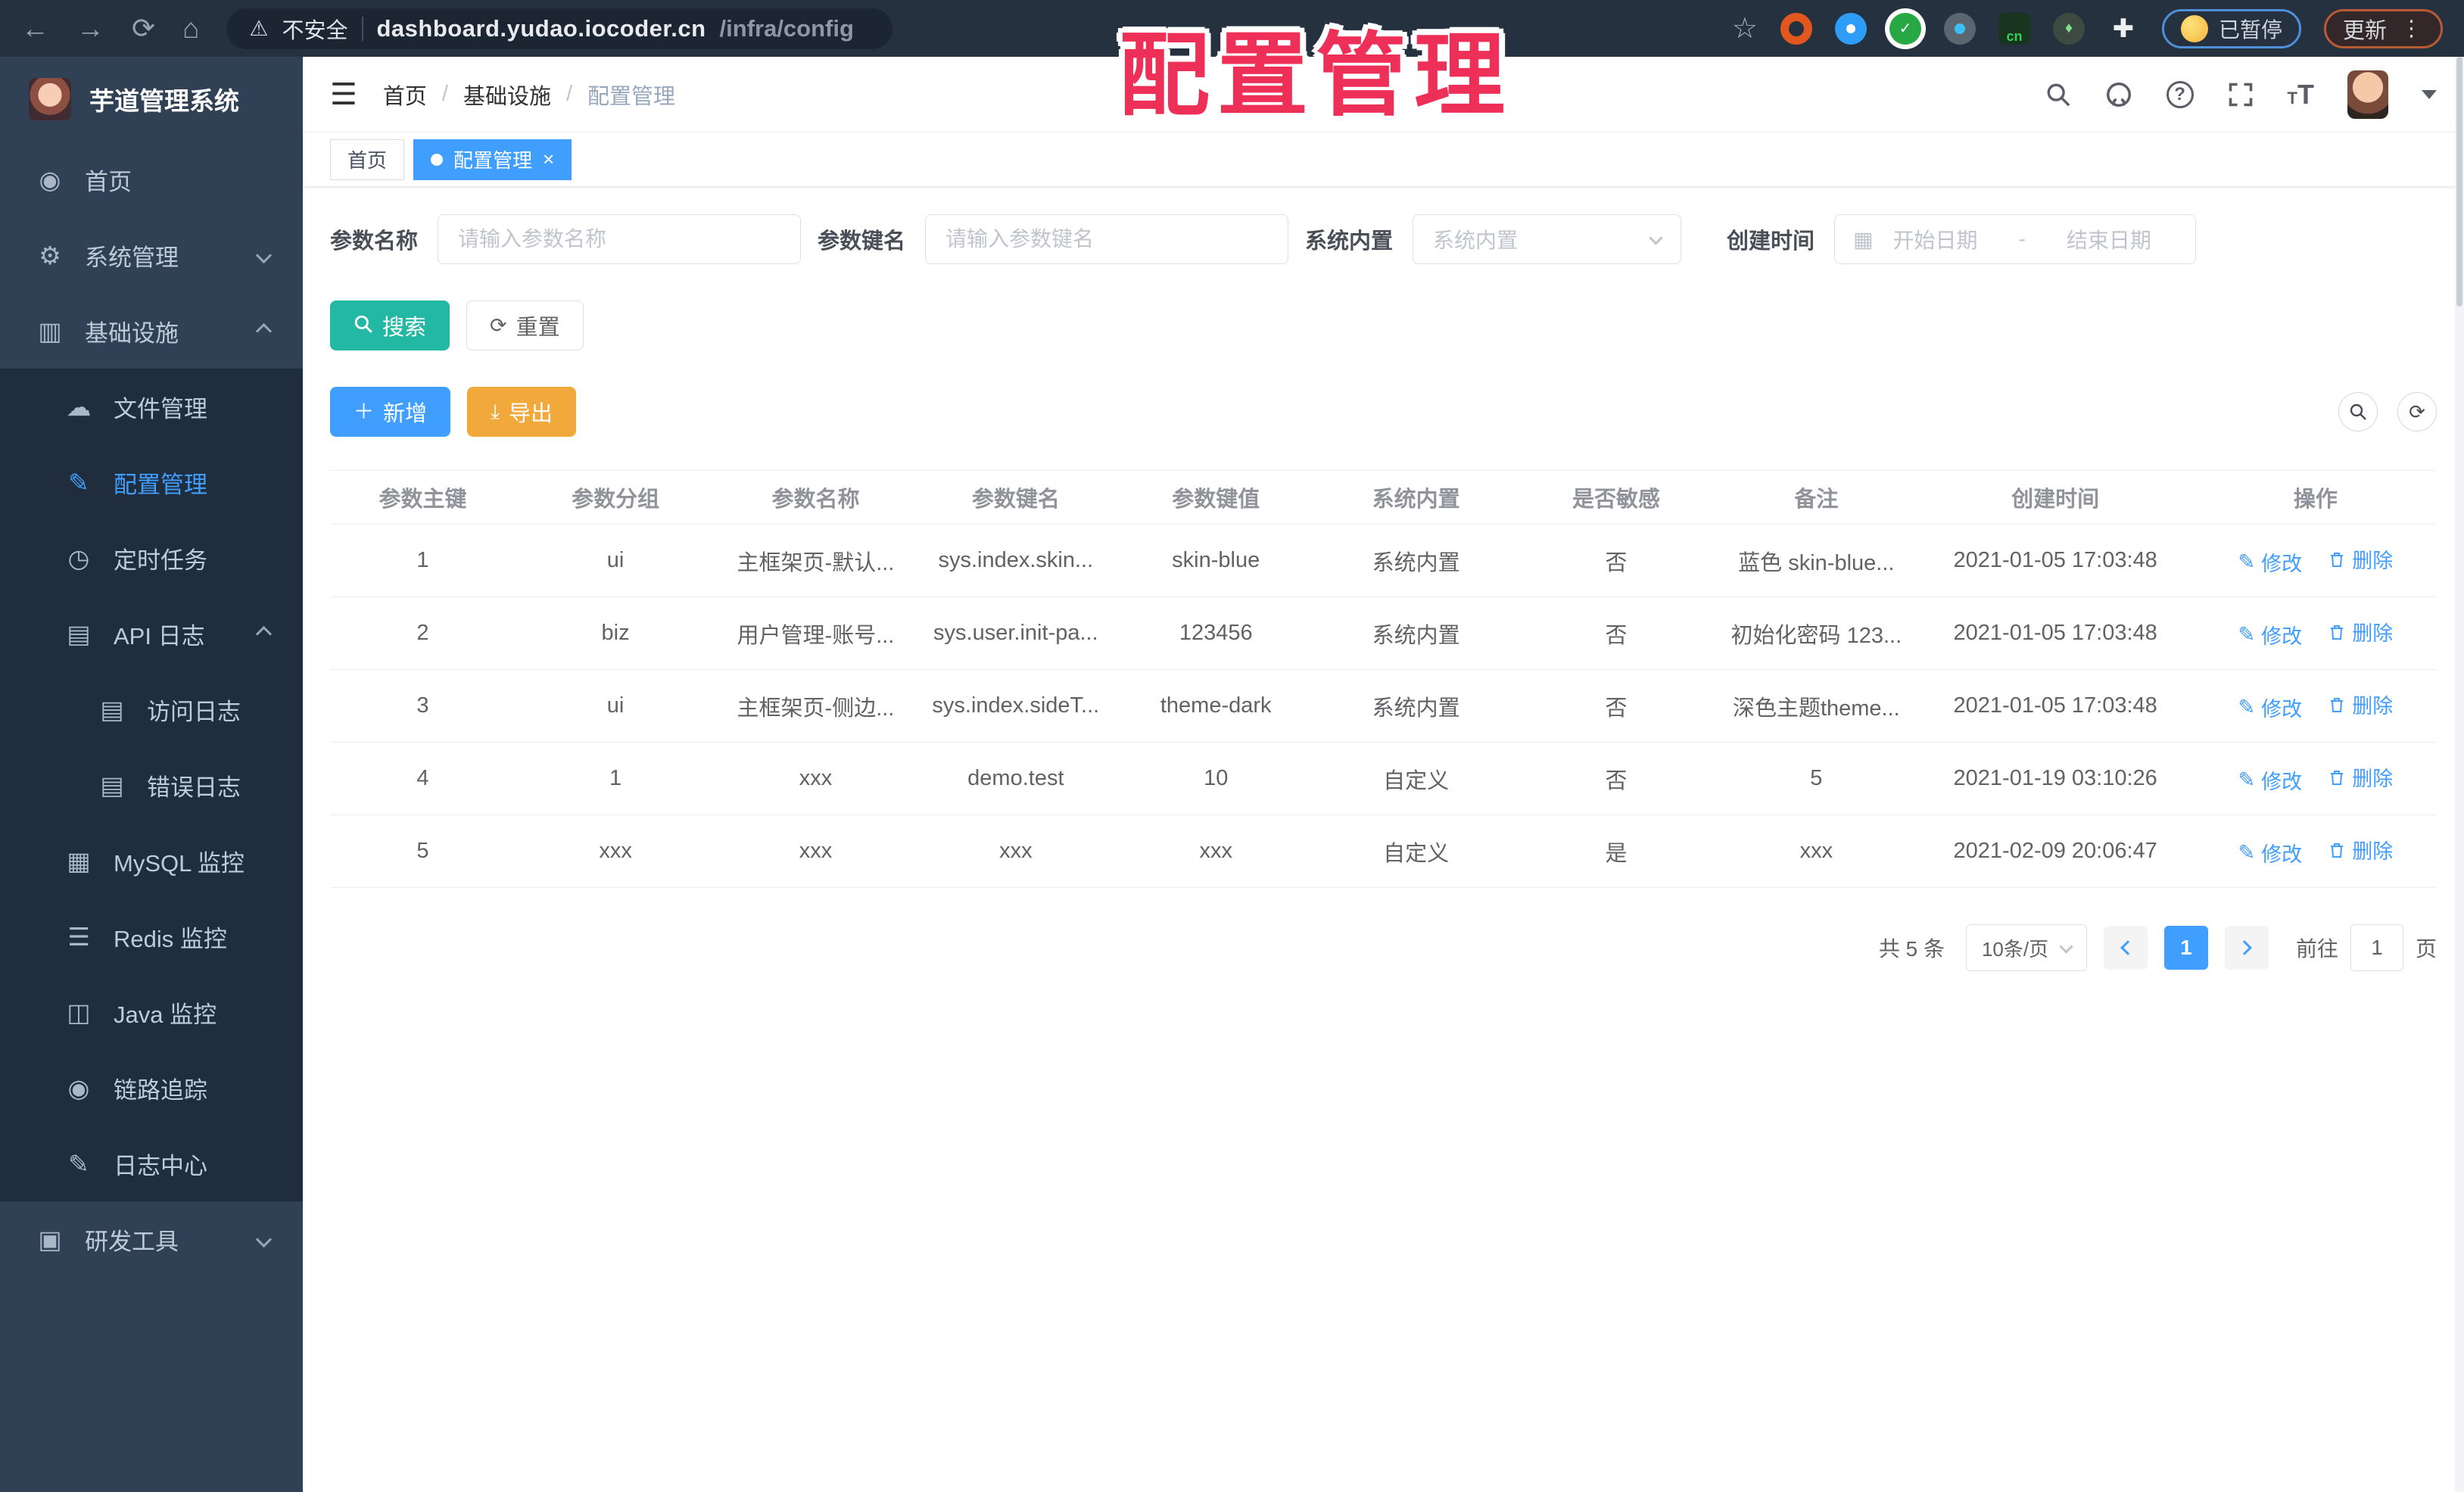 Image resolution: width=2464 pixels, height=1492 pixels. Describe the element at coordinates (405, 414) in the screenshot. I see `add-button-label: 新增` at that location.